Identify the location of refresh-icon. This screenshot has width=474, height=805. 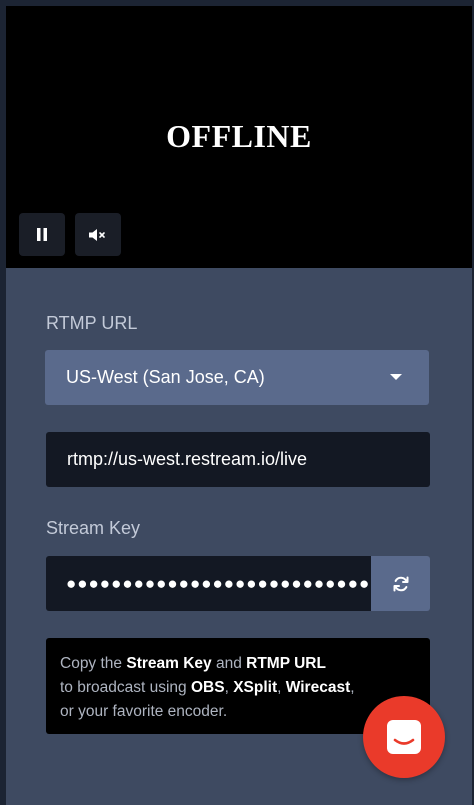
(400, 583).